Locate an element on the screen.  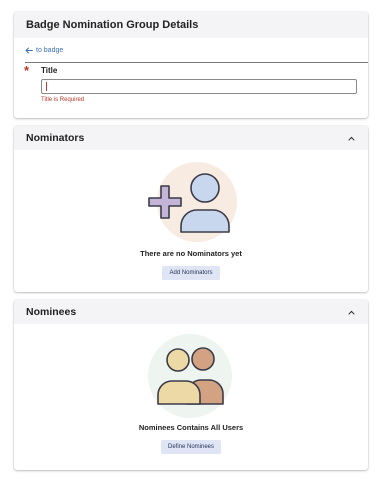
nominees-title: Nominees is located at coordinates (51, 312).